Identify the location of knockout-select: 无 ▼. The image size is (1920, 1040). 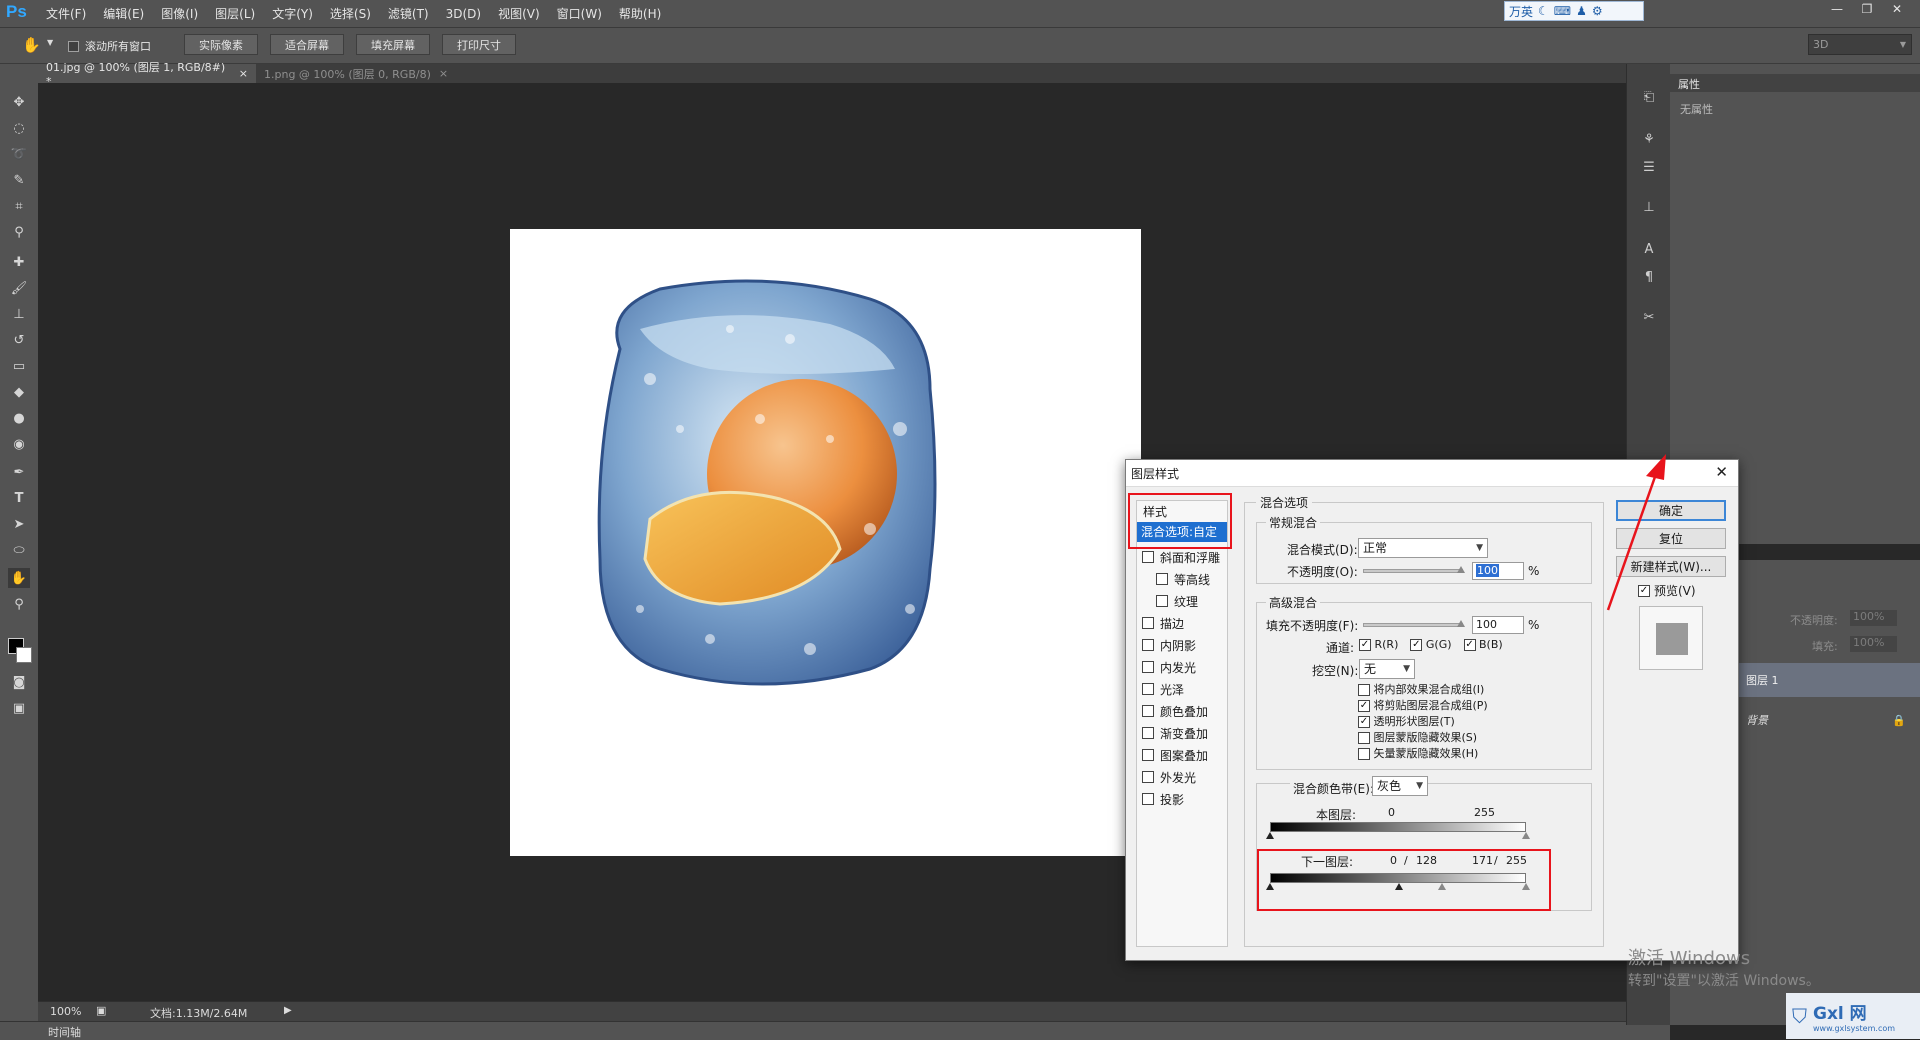
(1387, 669).